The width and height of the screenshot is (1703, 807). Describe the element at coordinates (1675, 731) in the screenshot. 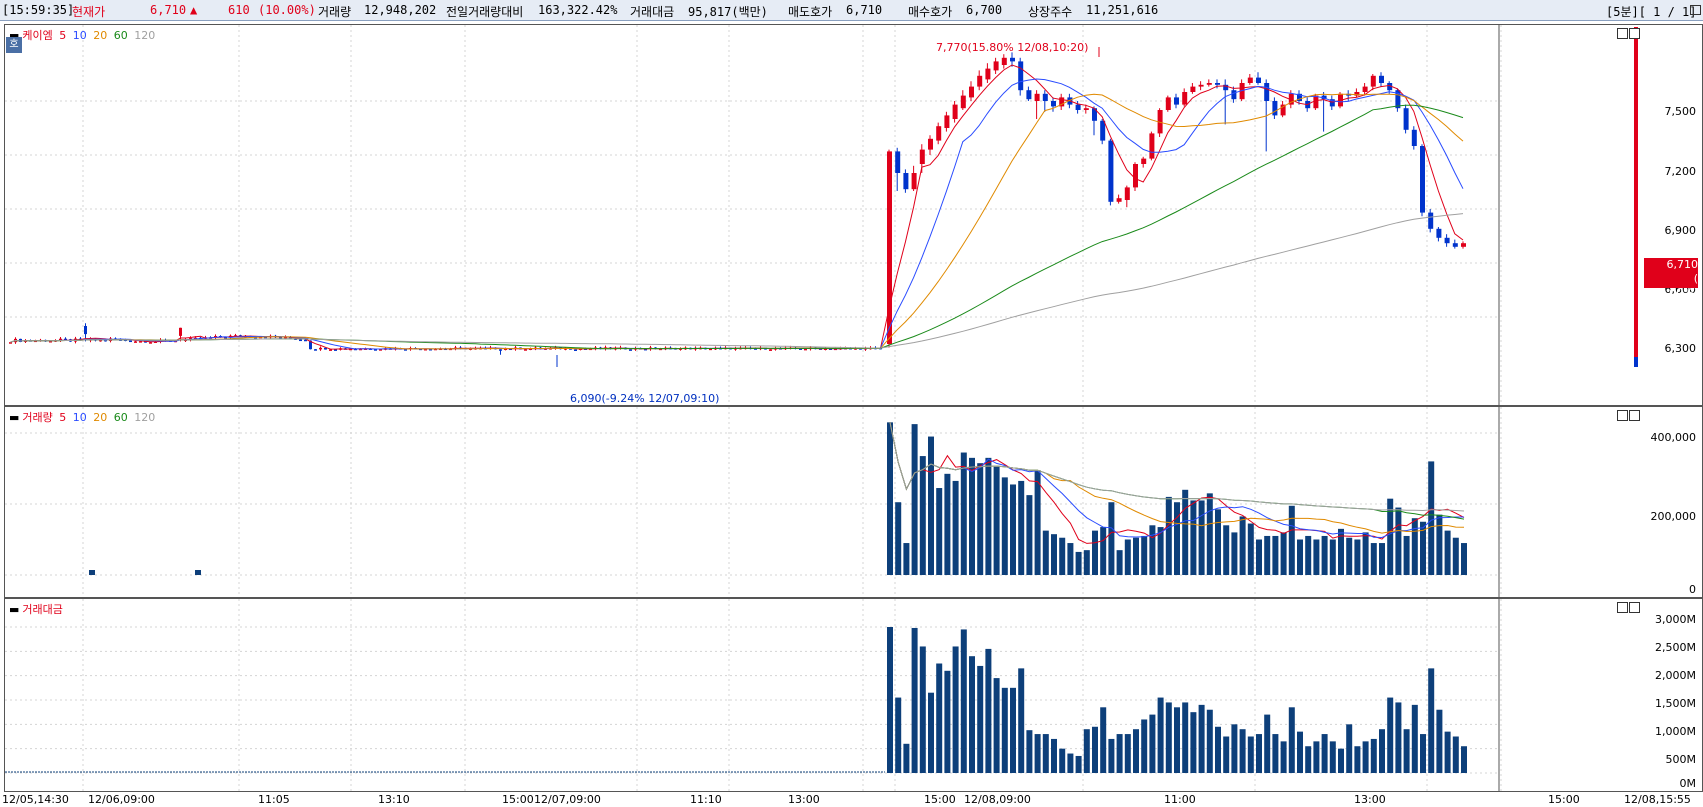

I see `y-tick: 1,000M` at that location.